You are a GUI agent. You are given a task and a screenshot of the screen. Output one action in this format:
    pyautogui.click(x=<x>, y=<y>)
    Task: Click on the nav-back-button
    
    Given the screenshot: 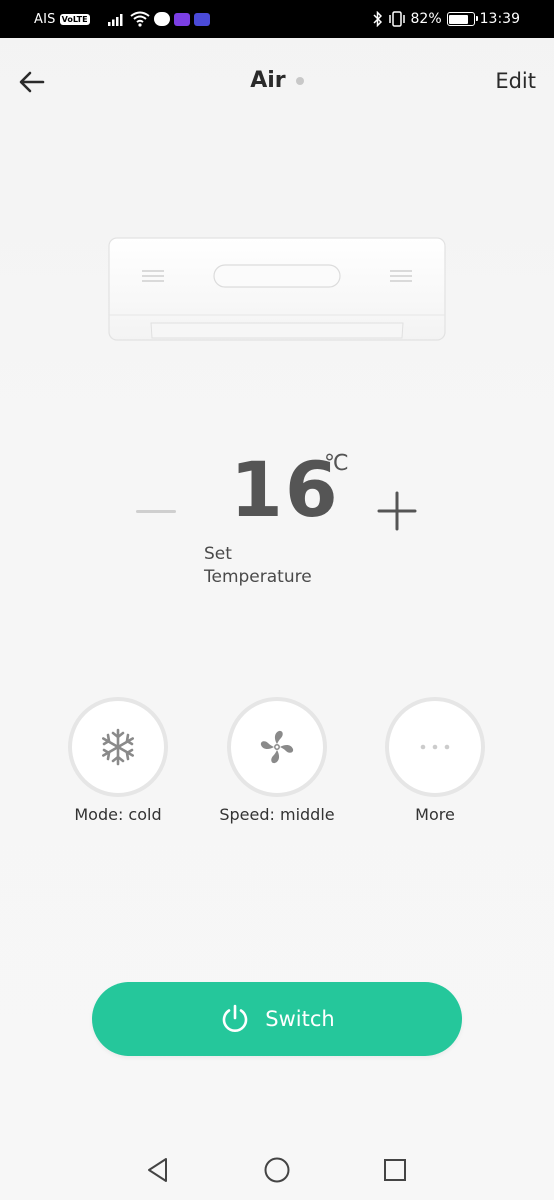 What is the action you would take?
    pyautogui.click(x=158, y=1170)
    